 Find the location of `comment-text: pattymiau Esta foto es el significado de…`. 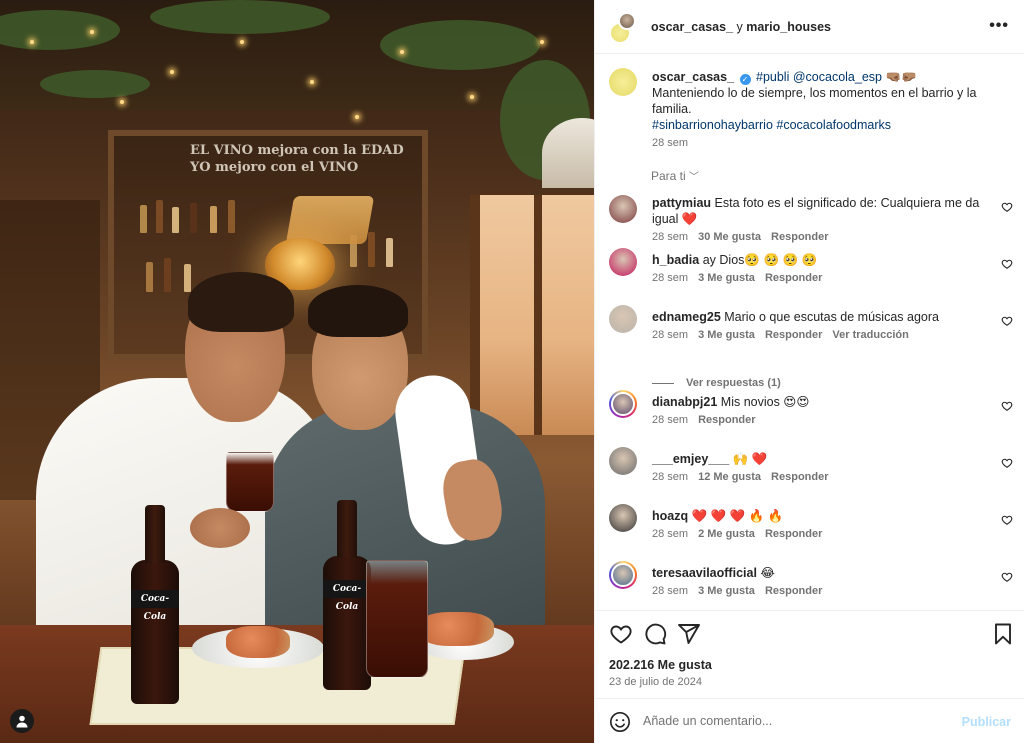

comment-text: pattymiau Esta foto es el significado de… is located at coordinates (822, 211).